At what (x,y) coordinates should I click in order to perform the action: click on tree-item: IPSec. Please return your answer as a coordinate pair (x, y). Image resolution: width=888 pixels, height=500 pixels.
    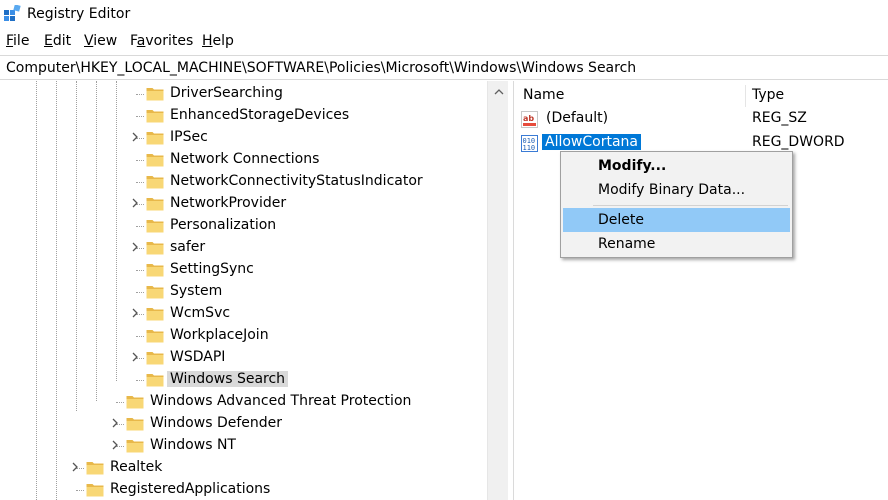
    Looking at the image, I should click on (243, 138).